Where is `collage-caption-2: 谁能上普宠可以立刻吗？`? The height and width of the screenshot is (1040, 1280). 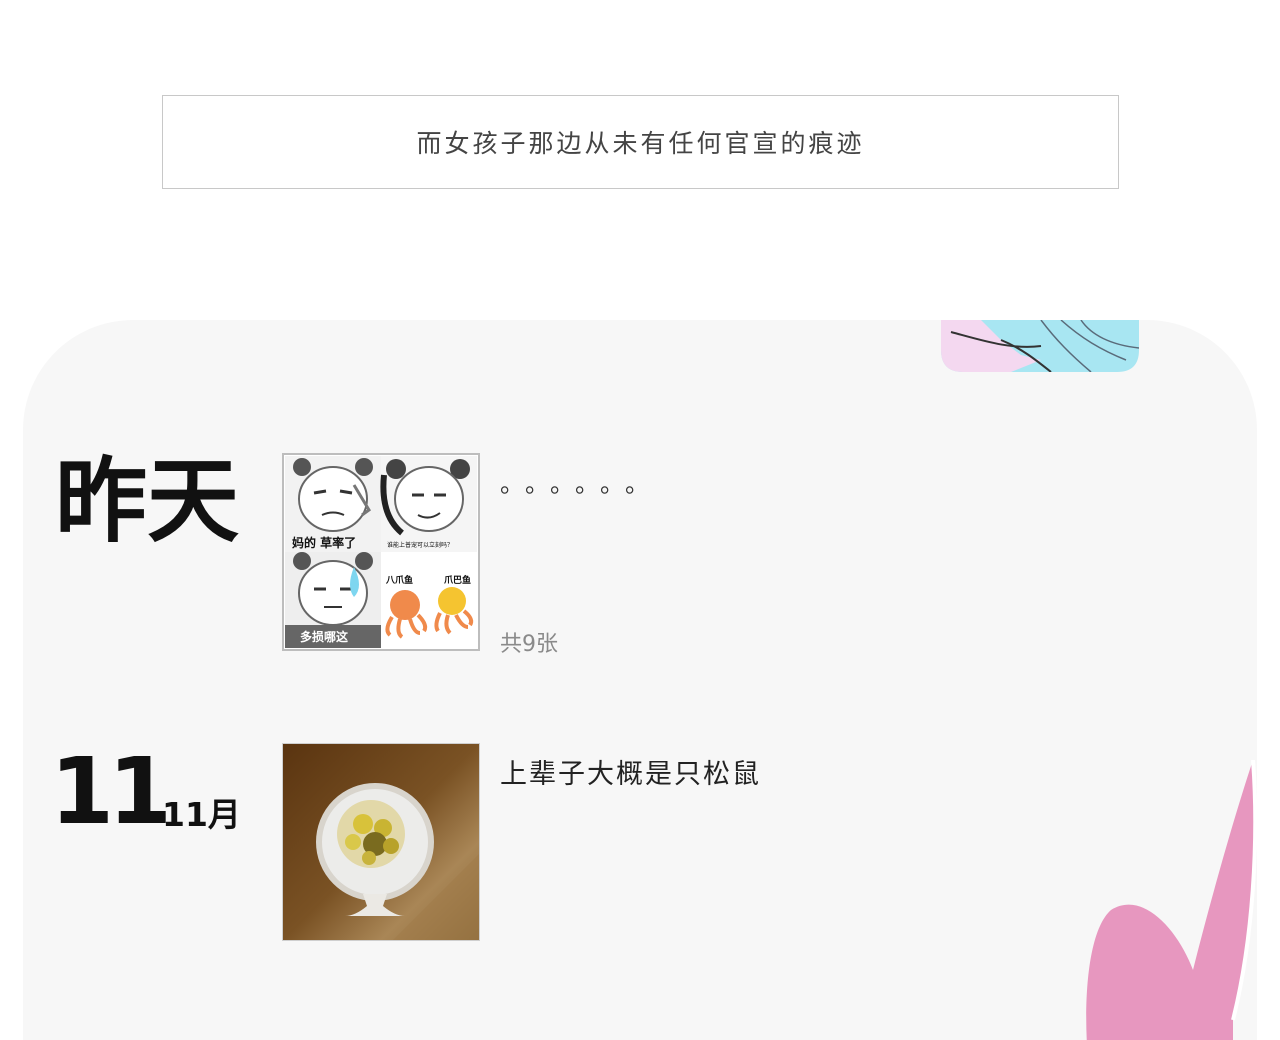 collage-caption-2: 谁能上普宠可以立刻吗？ is located at coordinates (420, 545).